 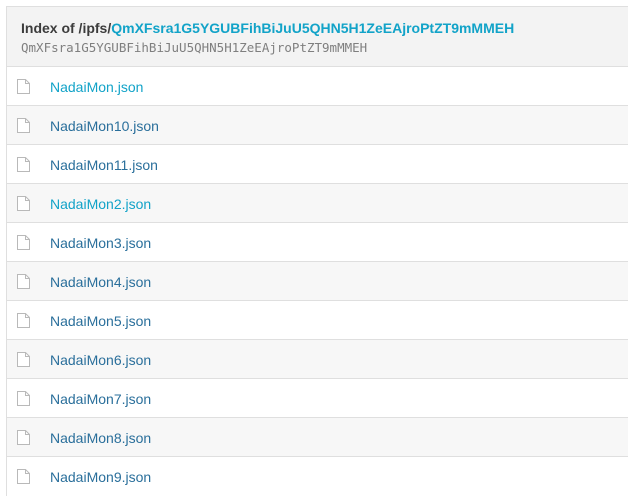 I want to click on file-link: NadaiMon2.json, so click(x=100, y=204).